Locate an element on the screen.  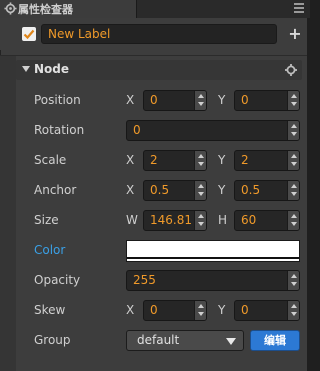
section-title: Node is located at coordinates (52, 69).